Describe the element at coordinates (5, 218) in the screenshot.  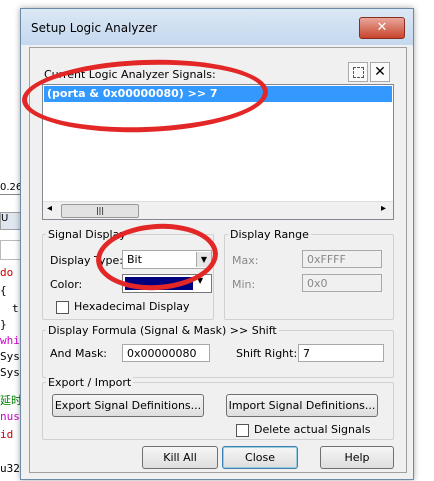
I see `editor-tab-label: U` at that location.